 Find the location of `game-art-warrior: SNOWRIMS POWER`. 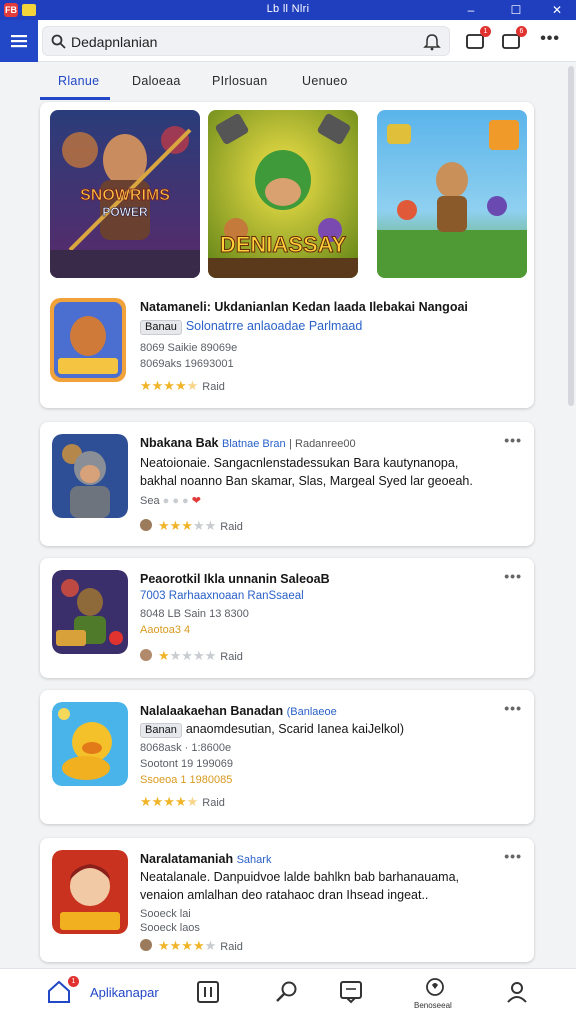

game-art-warrior: SNOWRIMS POWER is located at coordinates (125, 194).